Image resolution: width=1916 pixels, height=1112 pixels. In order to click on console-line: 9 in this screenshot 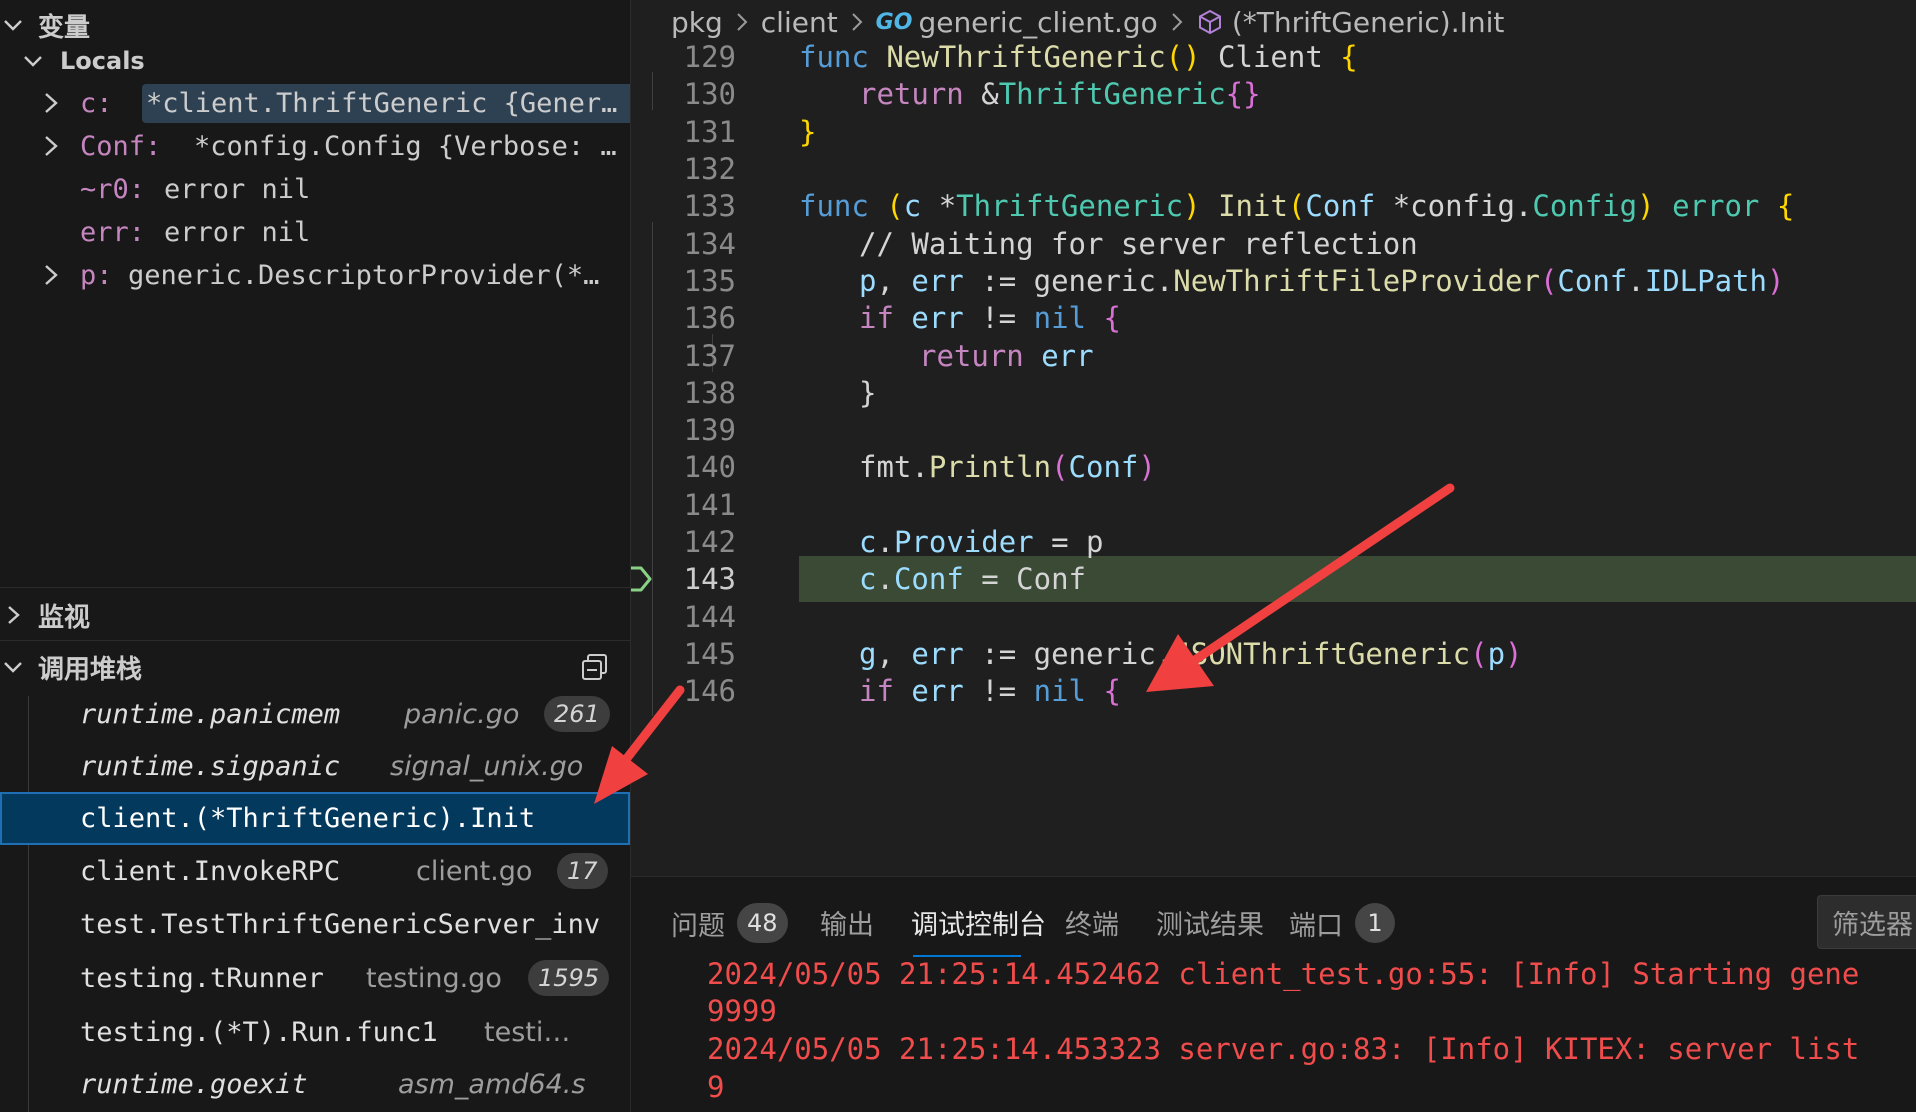, I will do `click(716, 1087)`.